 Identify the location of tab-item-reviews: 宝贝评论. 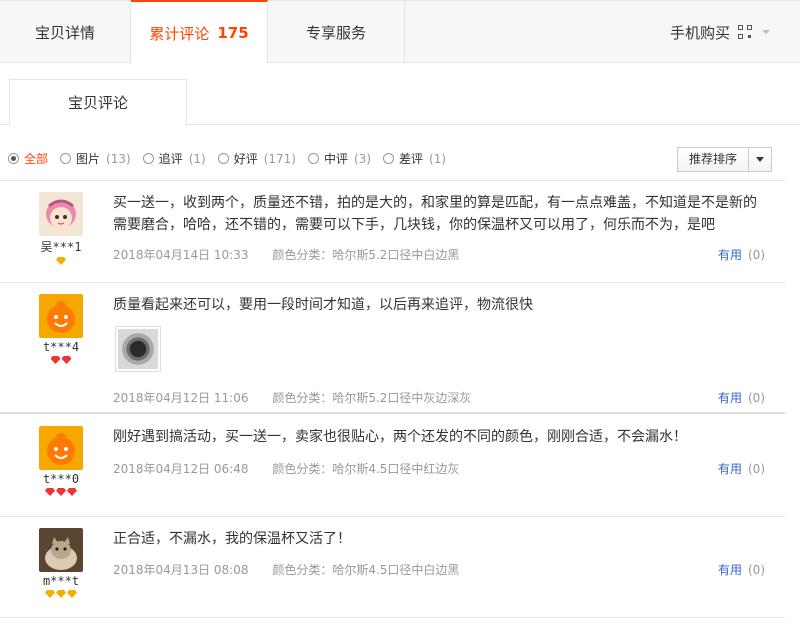
(98, 102).